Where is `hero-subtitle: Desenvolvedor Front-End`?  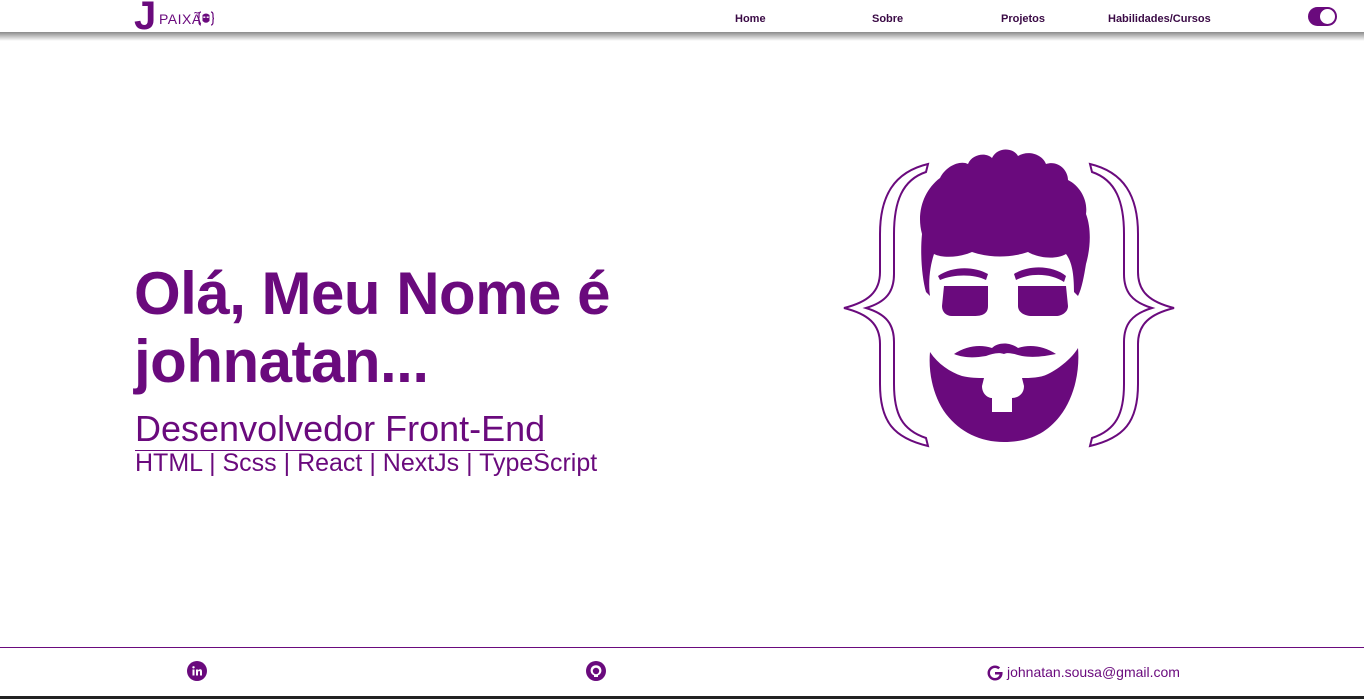
hero-subtitle: Desenvolvedor Front-End is located at coordinates (340, 429).